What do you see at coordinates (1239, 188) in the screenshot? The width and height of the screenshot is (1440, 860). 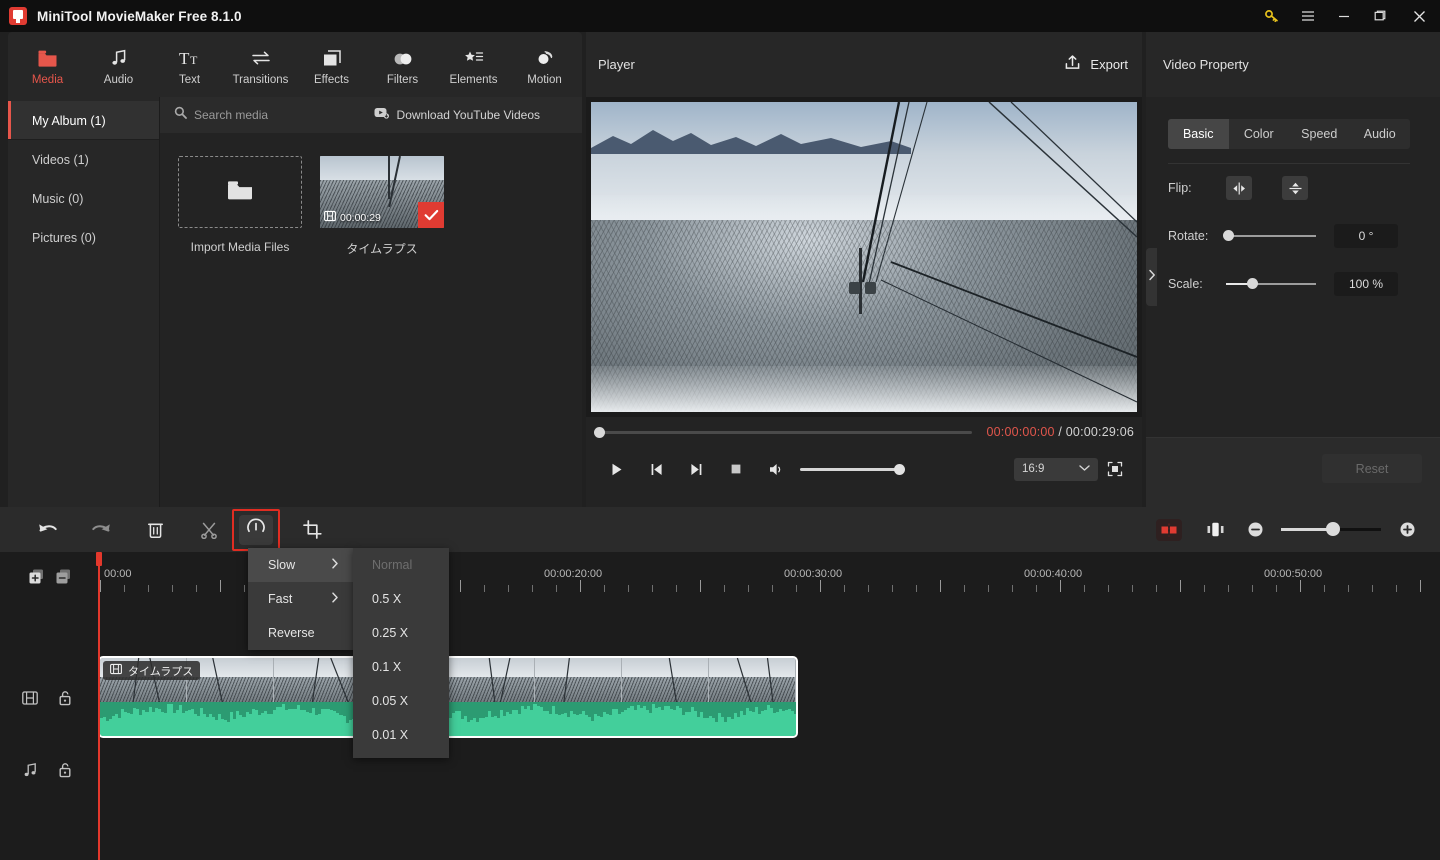 I see `flip-horizontal-icon` at bounding box center [1239, 188].